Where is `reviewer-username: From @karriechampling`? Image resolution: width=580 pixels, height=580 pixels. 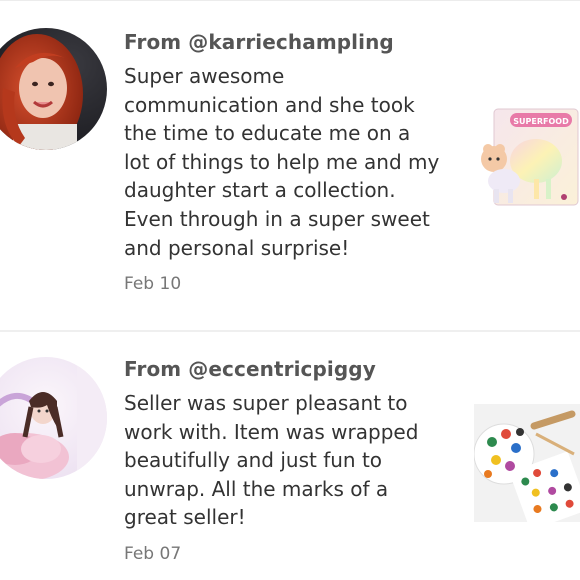 reviewer-username: From @karriechampling is located at coordinates (289, 42).